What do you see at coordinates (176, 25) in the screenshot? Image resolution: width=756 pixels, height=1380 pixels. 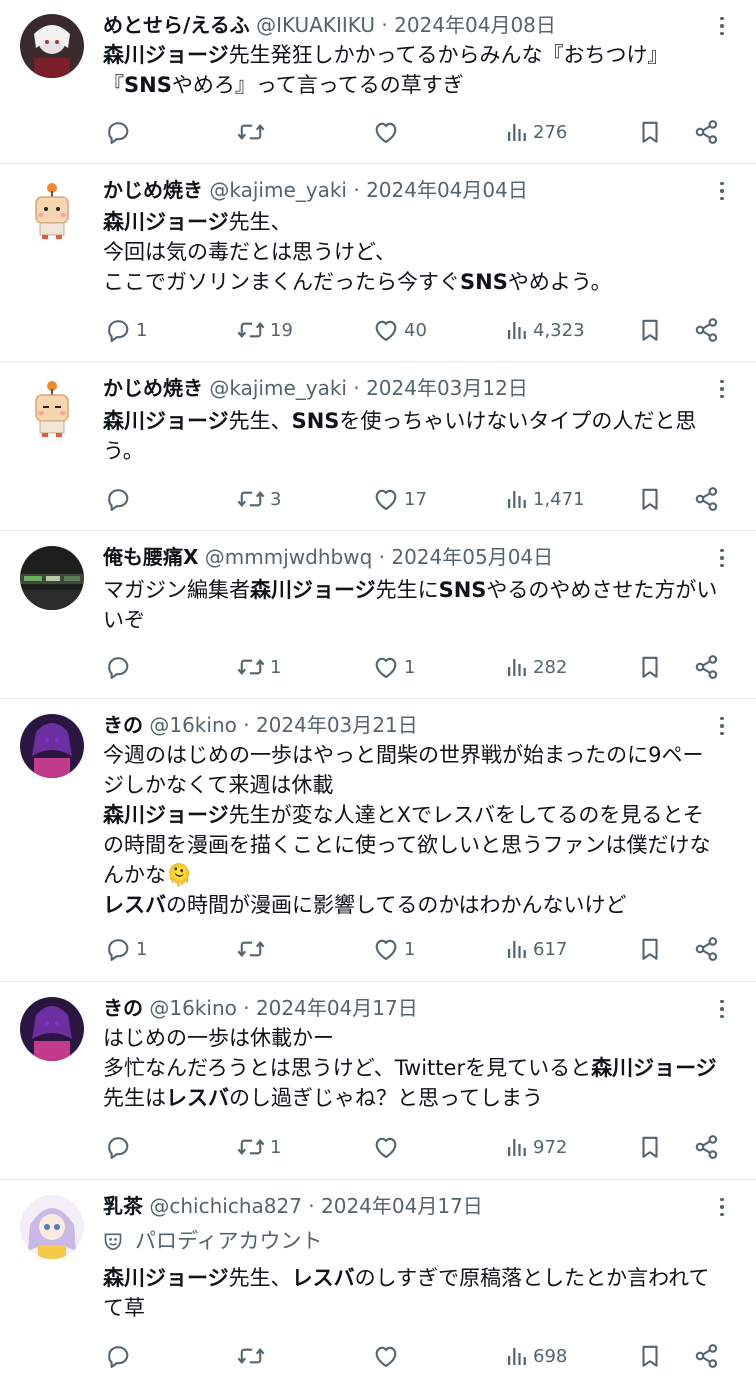 I see `display-name: めとせら/えるふ` at bounding box center [176, 25].